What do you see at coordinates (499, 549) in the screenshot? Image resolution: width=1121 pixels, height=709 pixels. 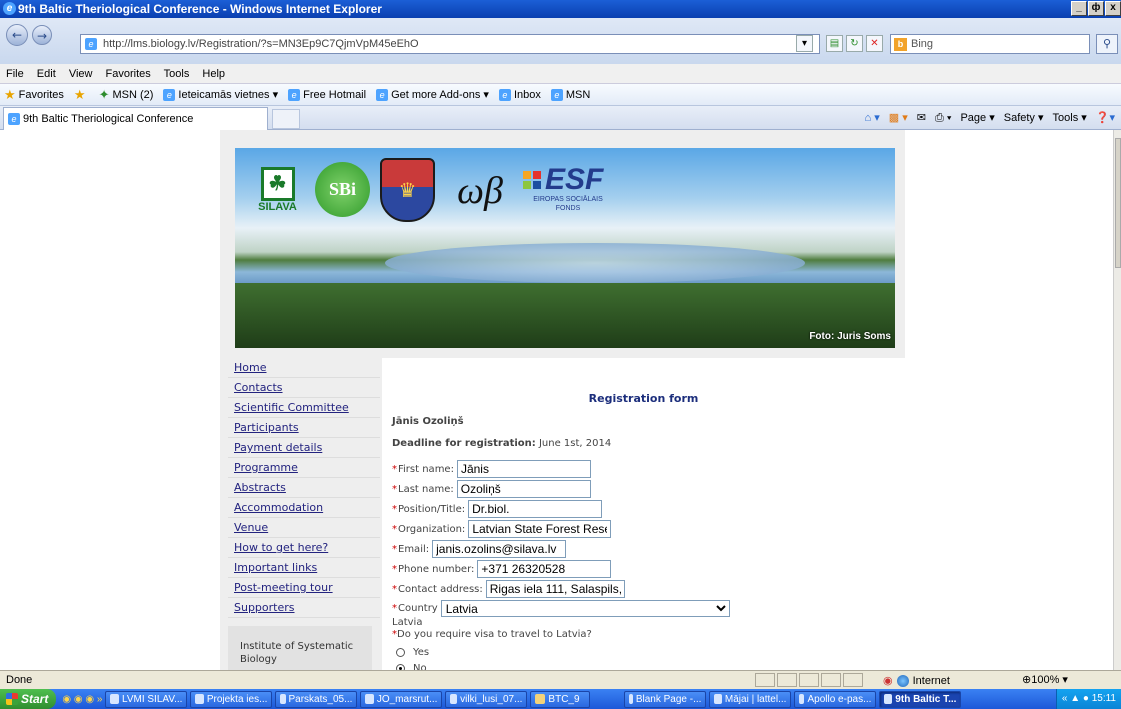 I see `email-field` at bounding box center [499, 549].